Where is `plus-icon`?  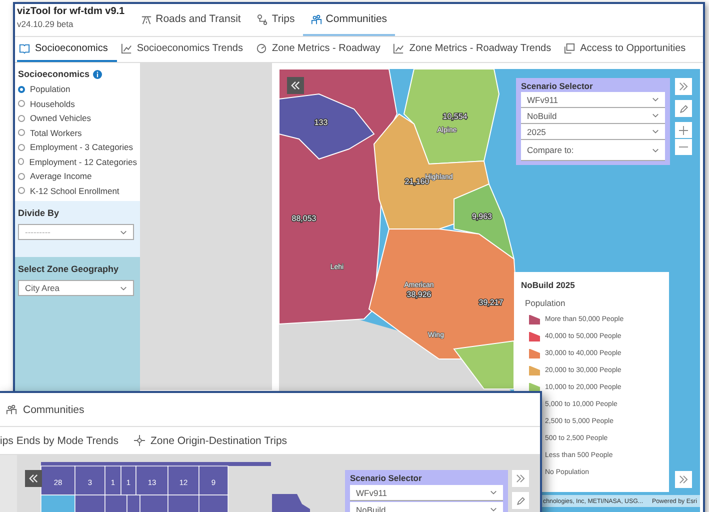
plus-icon is located at coordinates (683, 130).